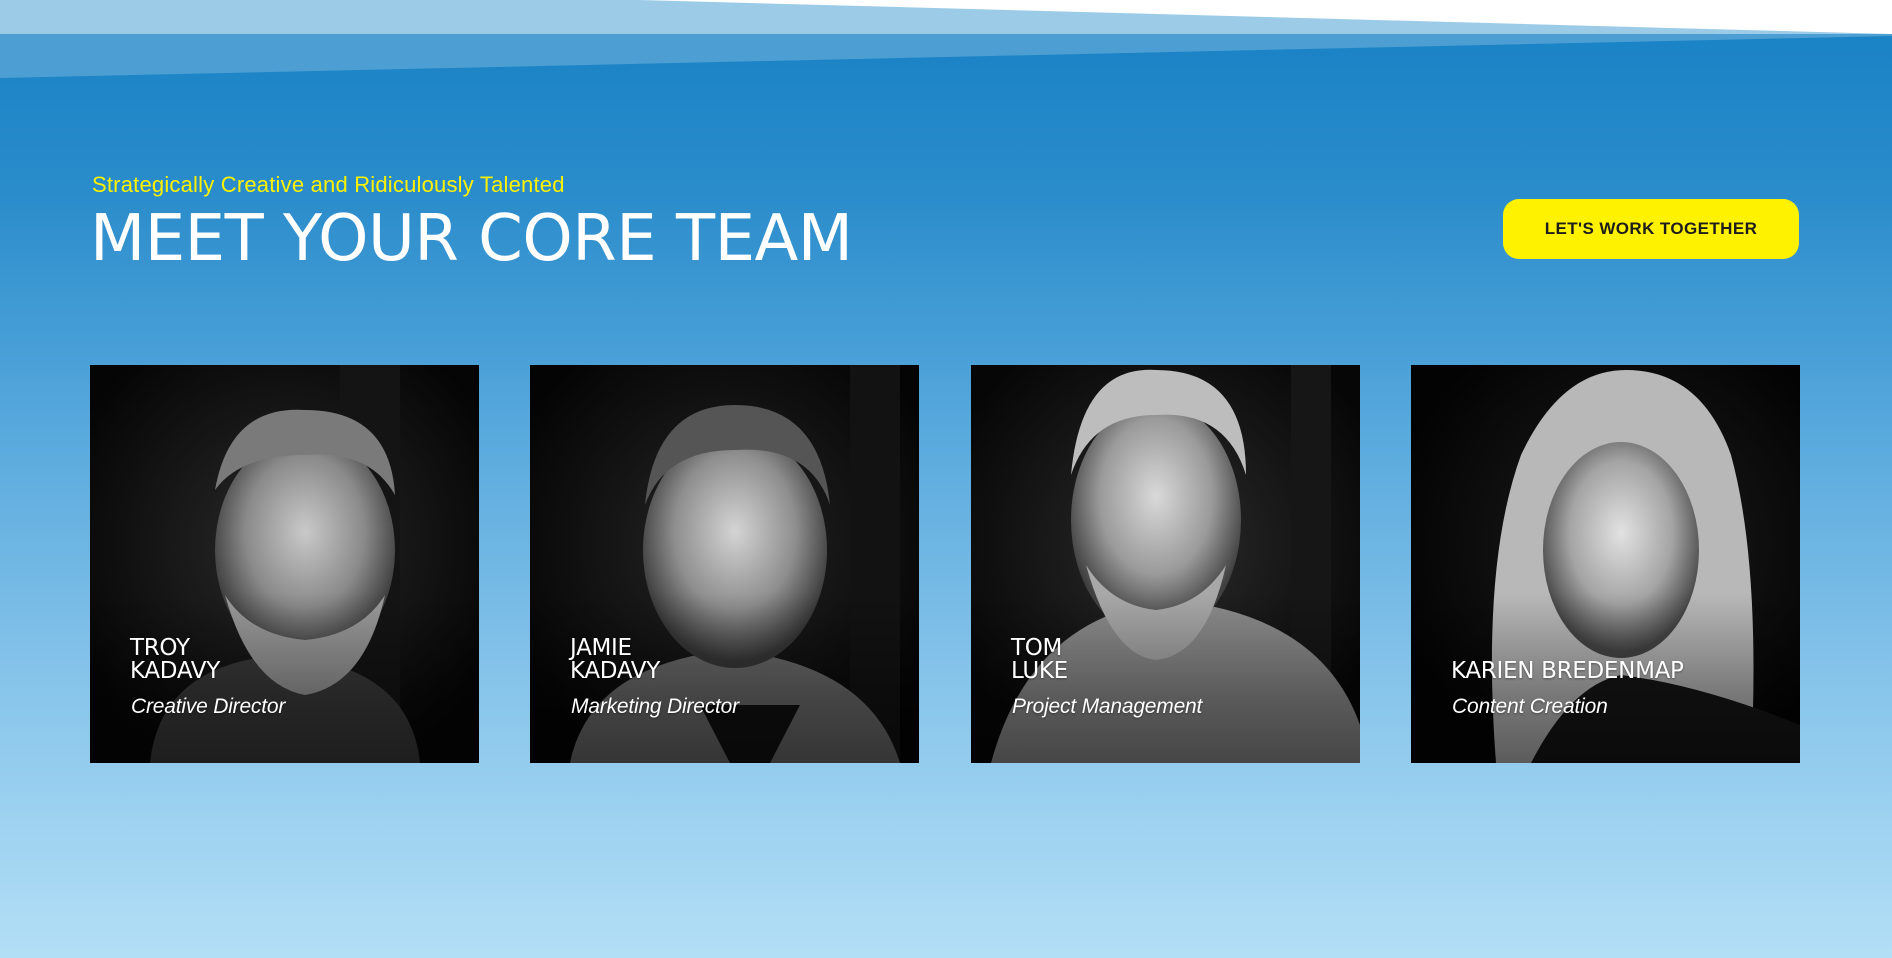  I want to click on lets-work-together-button: LET'S WORK TOGETHER, so click(1651, 229).